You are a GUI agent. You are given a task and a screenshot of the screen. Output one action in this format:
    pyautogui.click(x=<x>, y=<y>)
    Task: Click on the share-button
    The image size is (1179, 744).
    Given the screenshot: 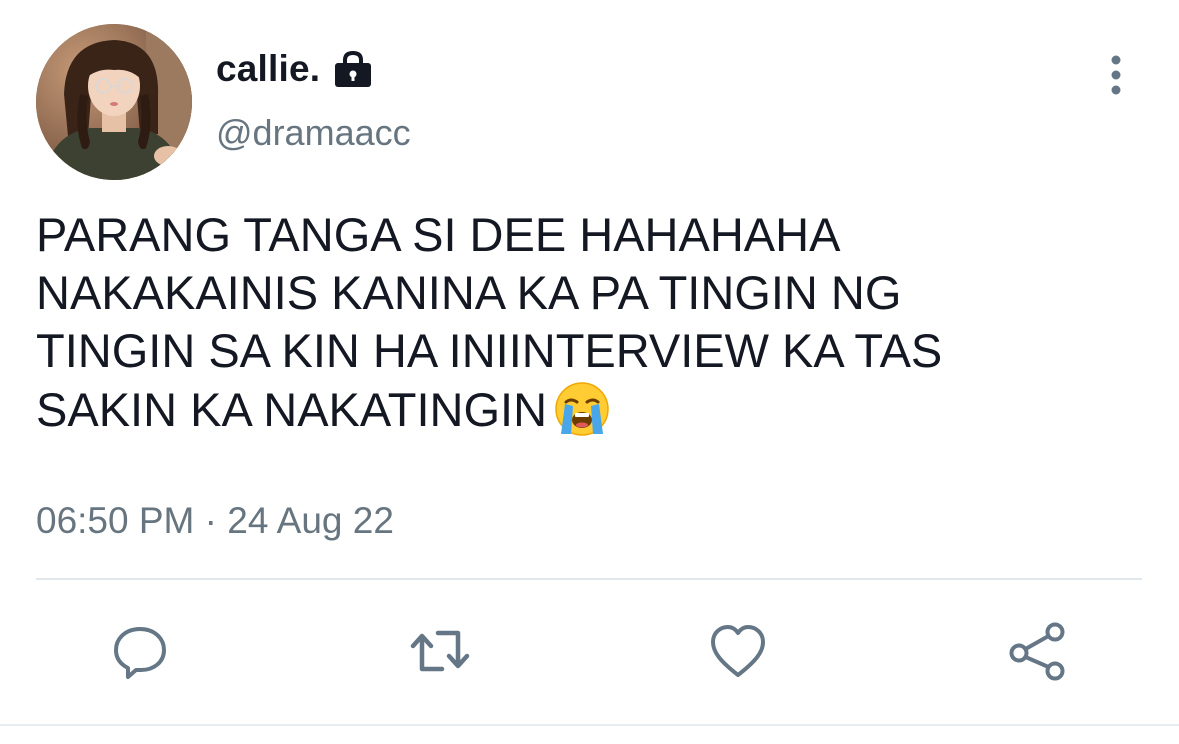 What is the action you would take?
    pyautogui.click(x=1037, y=653)
    